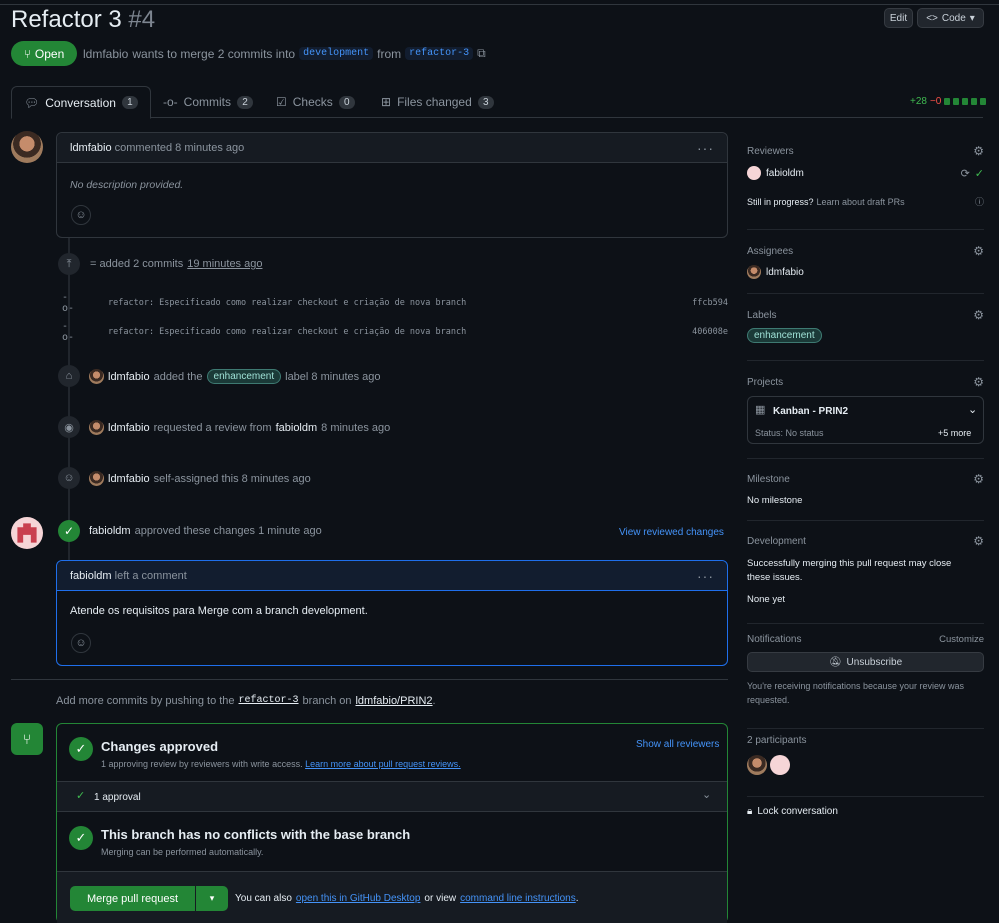  Describe the element at coordinates (150, 575) in the screenshot. I see `comment-meta: left a comment` at that location.